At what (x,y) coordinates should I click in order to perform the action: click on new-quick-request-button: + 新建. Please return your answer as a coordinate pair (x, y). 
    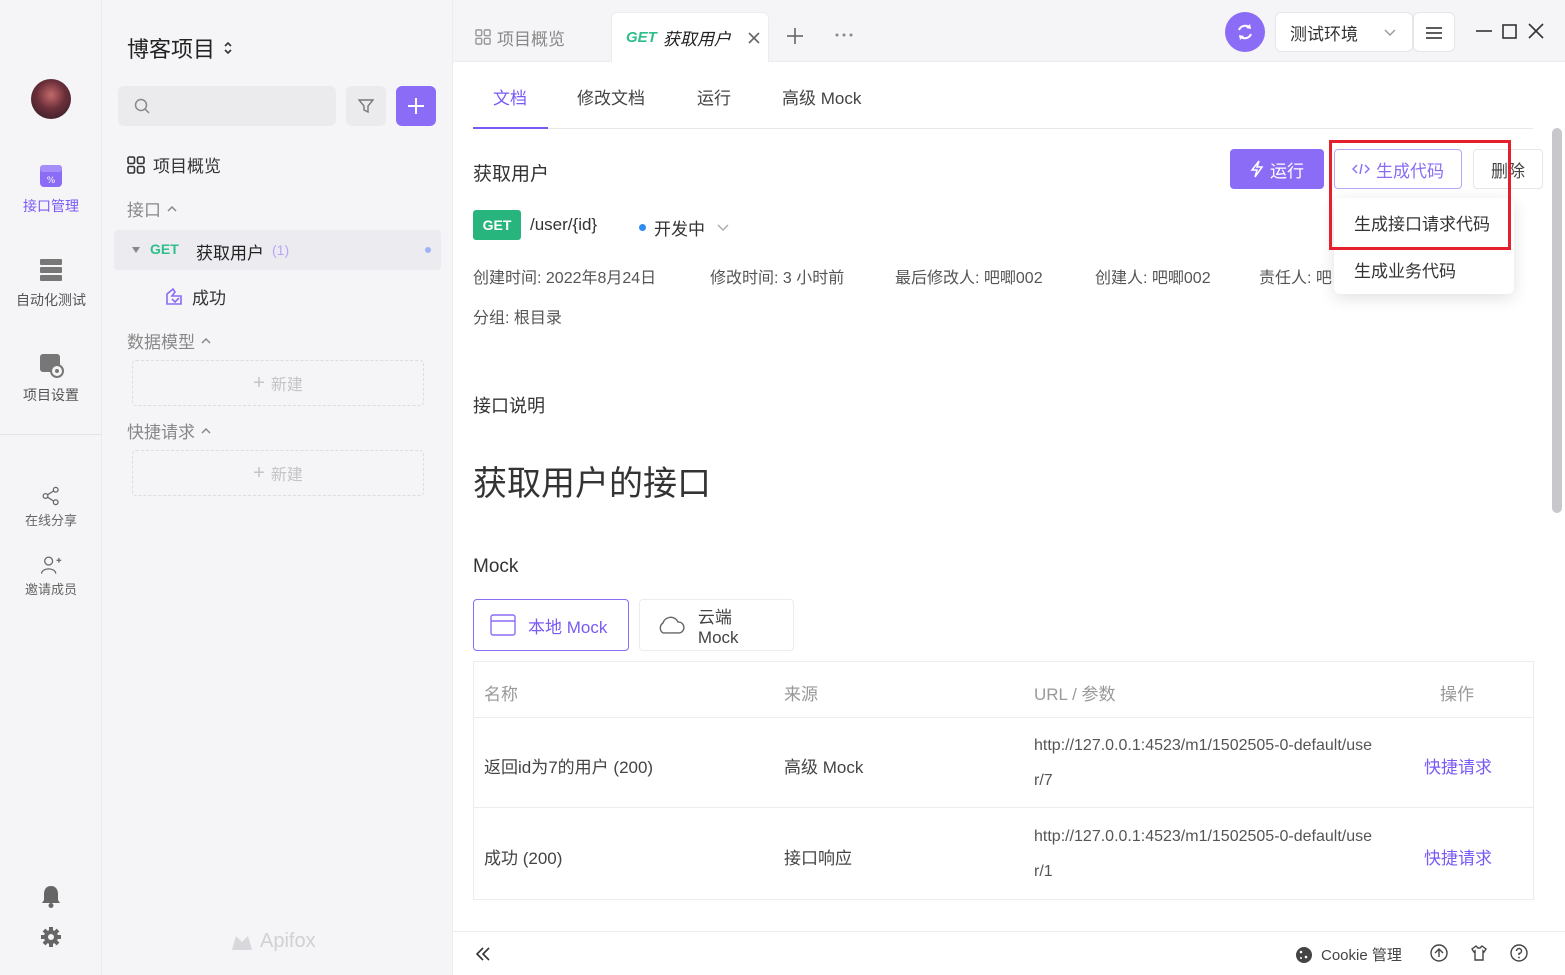
    Looking at the image, I should click on (278, 473).